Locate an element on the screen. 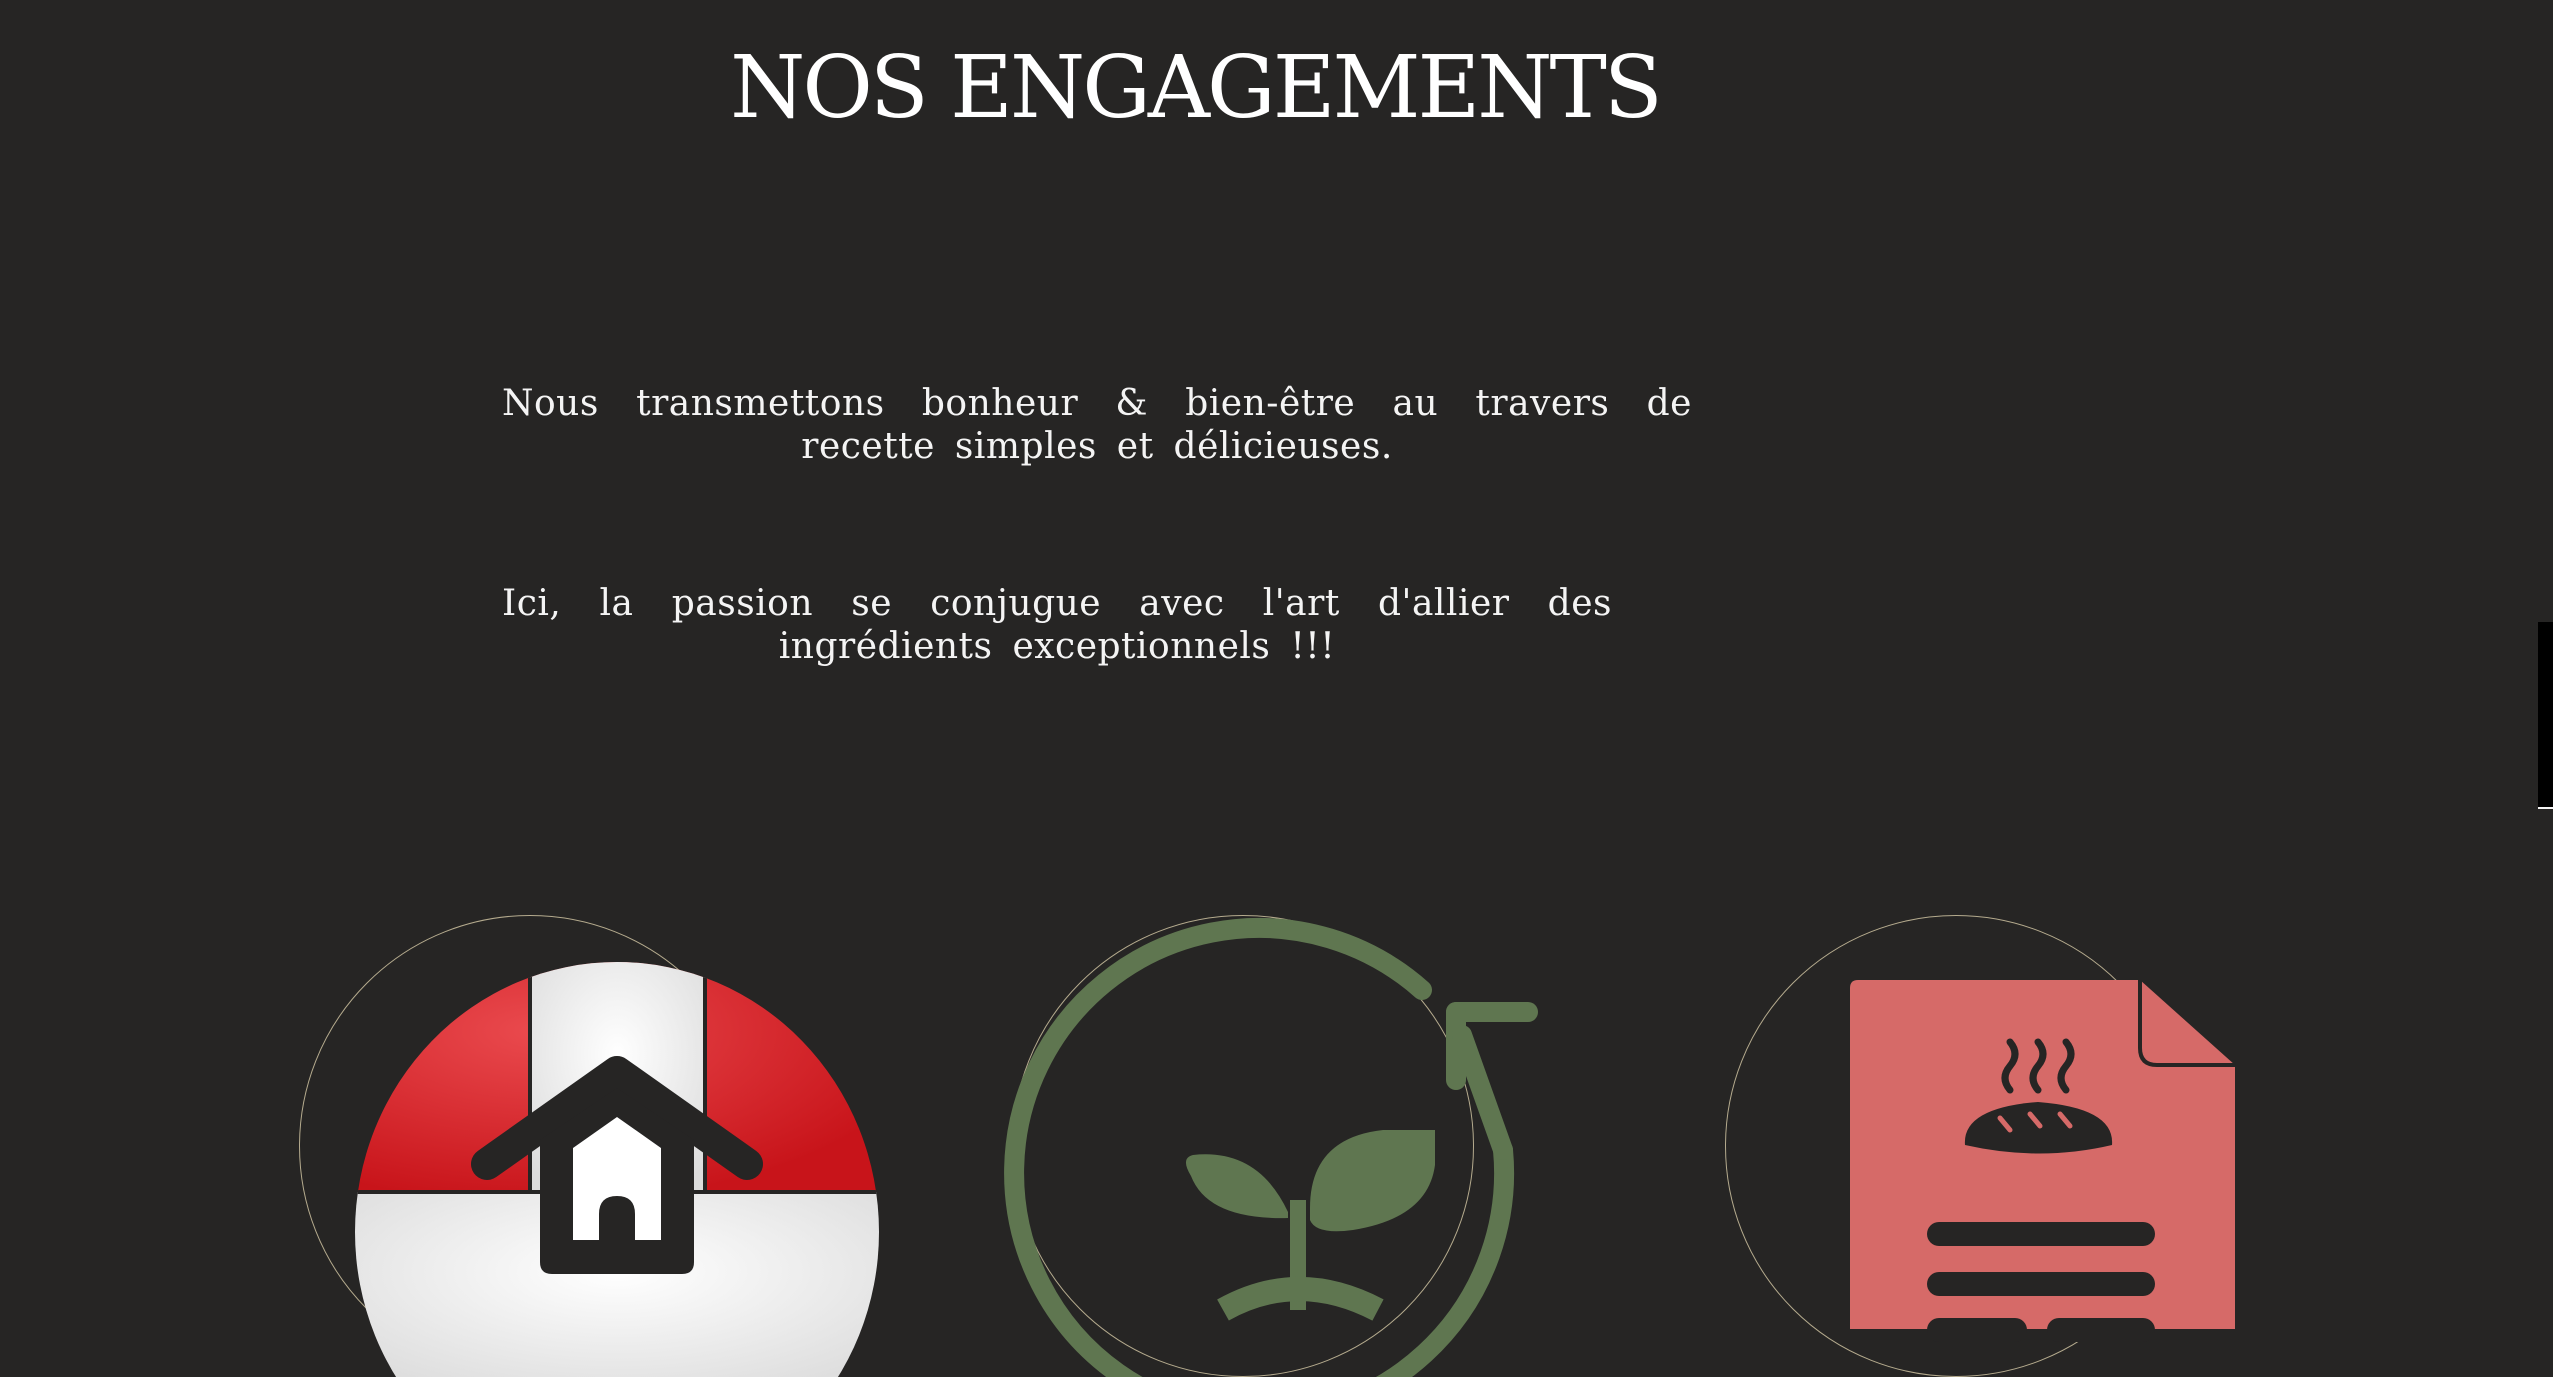  eco-plant-icon is located at coordinates (1271, 1147).